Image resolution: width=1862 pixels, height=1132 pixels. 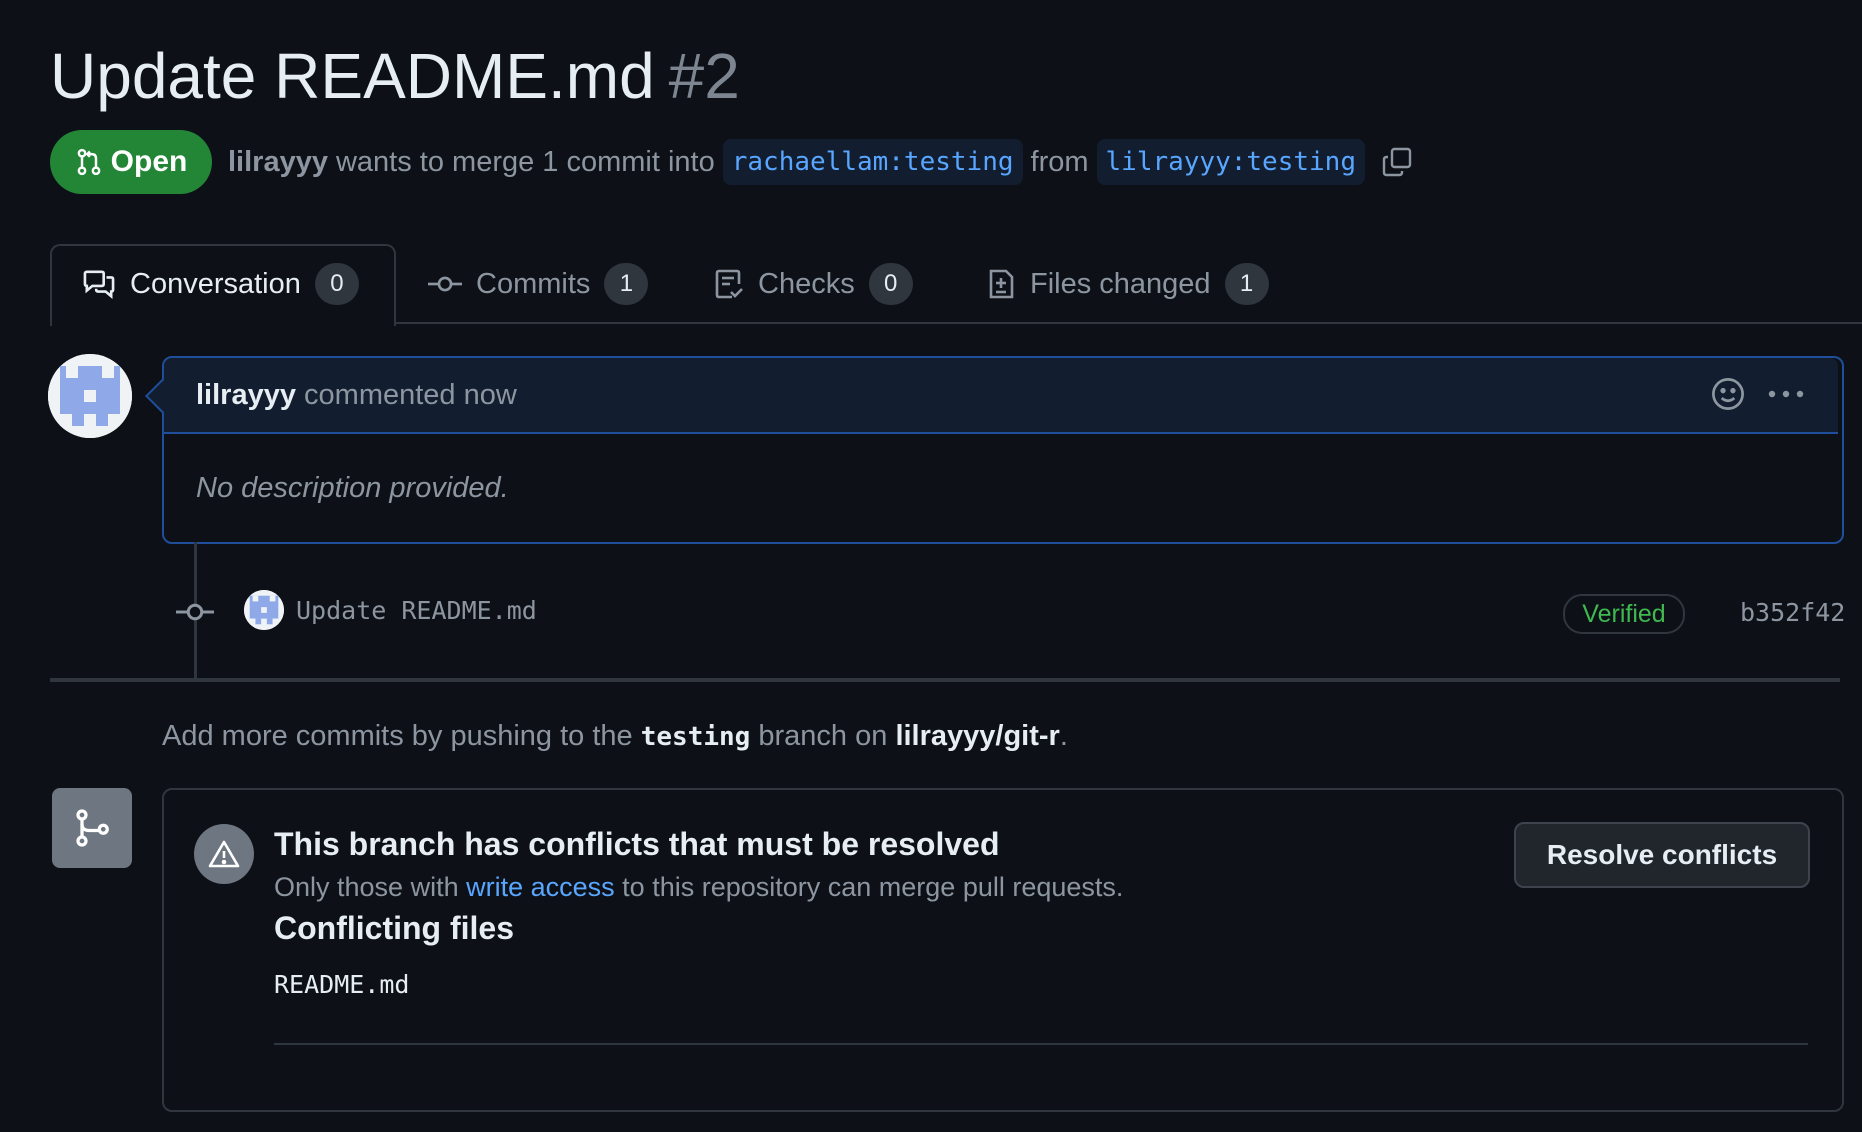 I want to click on comment-author: lilrayyy, so click(x=246, y=395).